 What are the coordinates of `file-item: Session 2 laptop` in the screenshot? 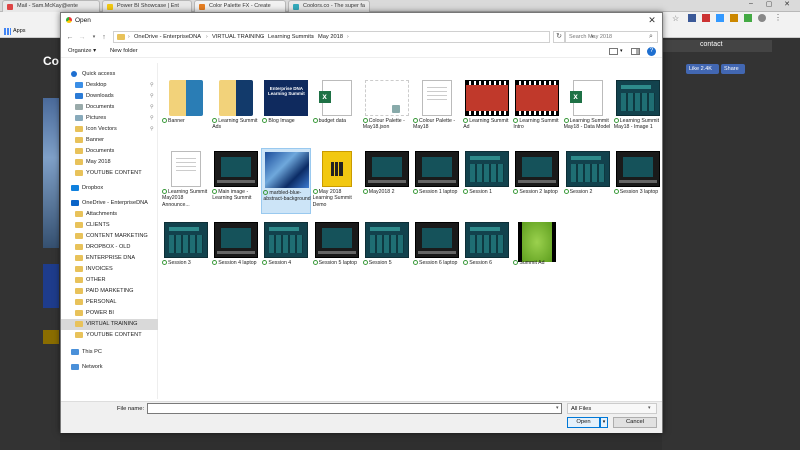 It's located at (537, 181).